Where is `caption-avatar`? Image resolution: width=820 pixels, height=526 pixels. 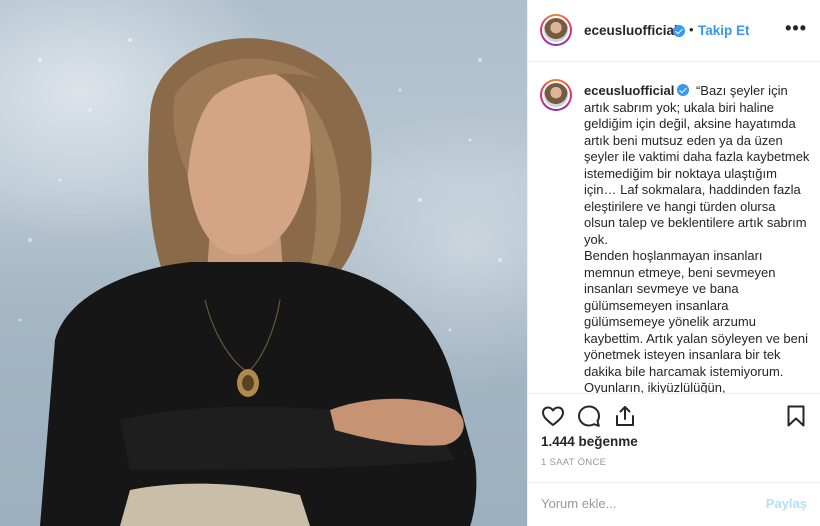 caption-avatar is located at coordinates (556, 95).